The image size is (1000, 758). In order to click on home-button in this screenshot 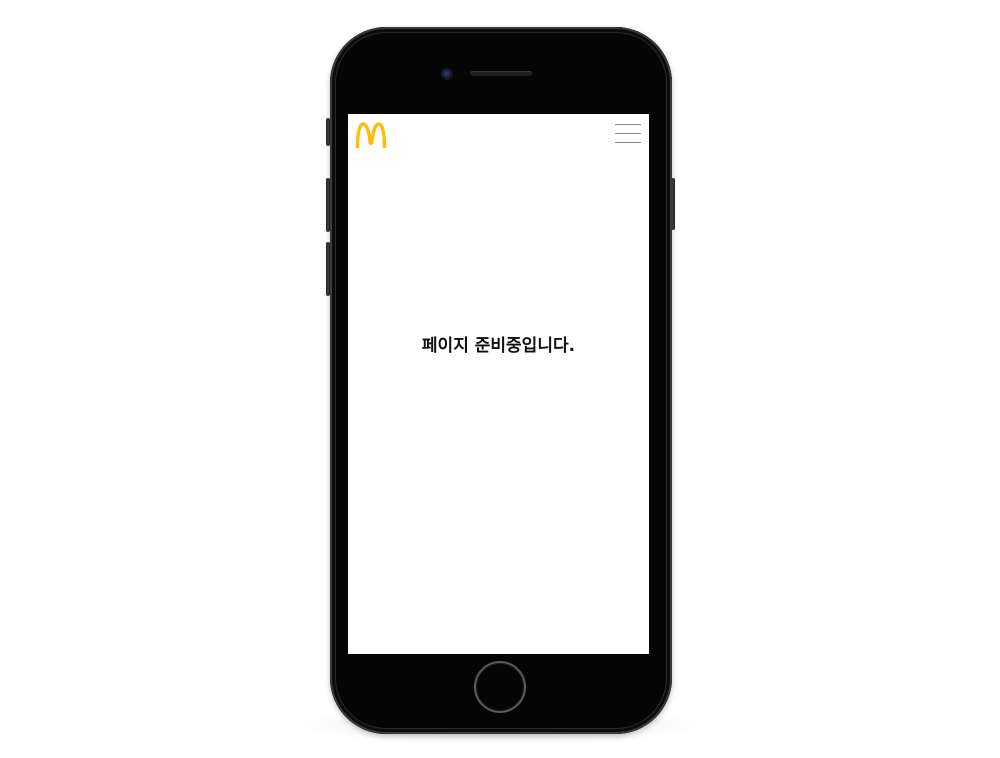, I will do `click(500, 687)`.